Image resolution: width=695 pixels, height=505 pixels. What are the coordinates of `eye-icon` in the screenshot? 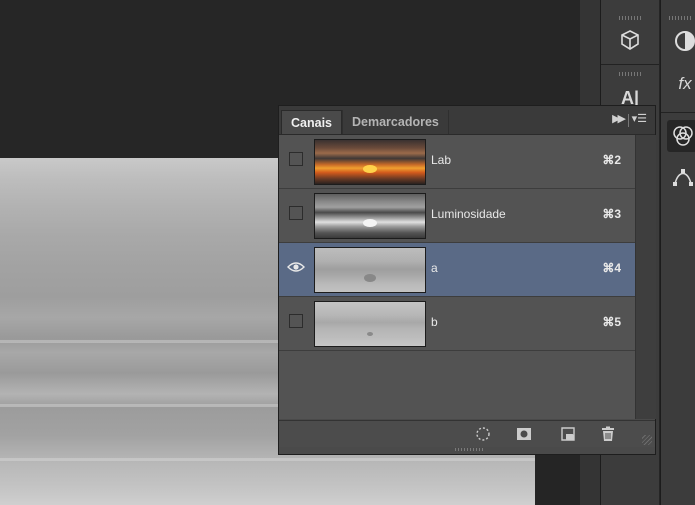 It's located at (296, 267).